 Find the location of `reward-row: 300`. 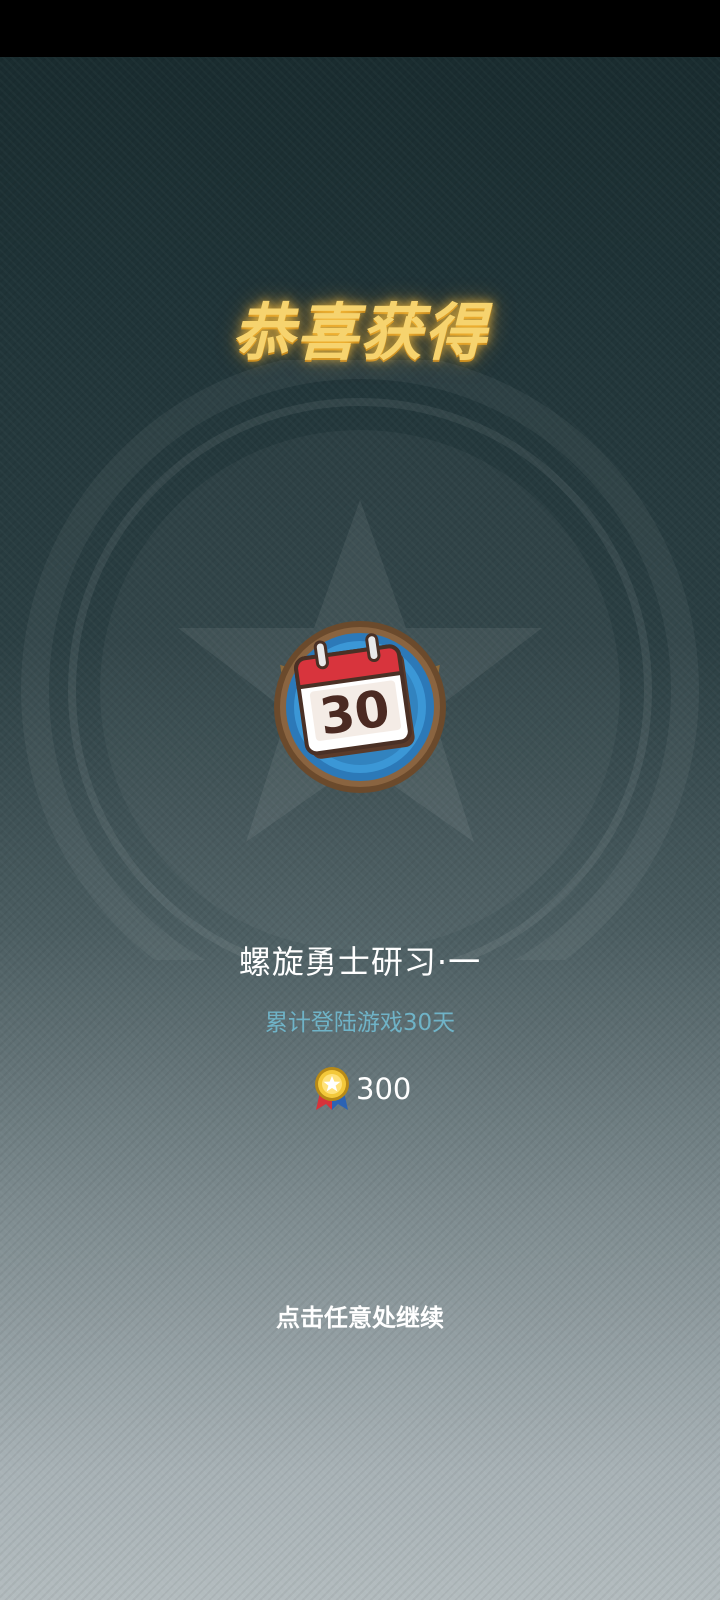

reward-row: 300 is located at coordinates (361, 1089).